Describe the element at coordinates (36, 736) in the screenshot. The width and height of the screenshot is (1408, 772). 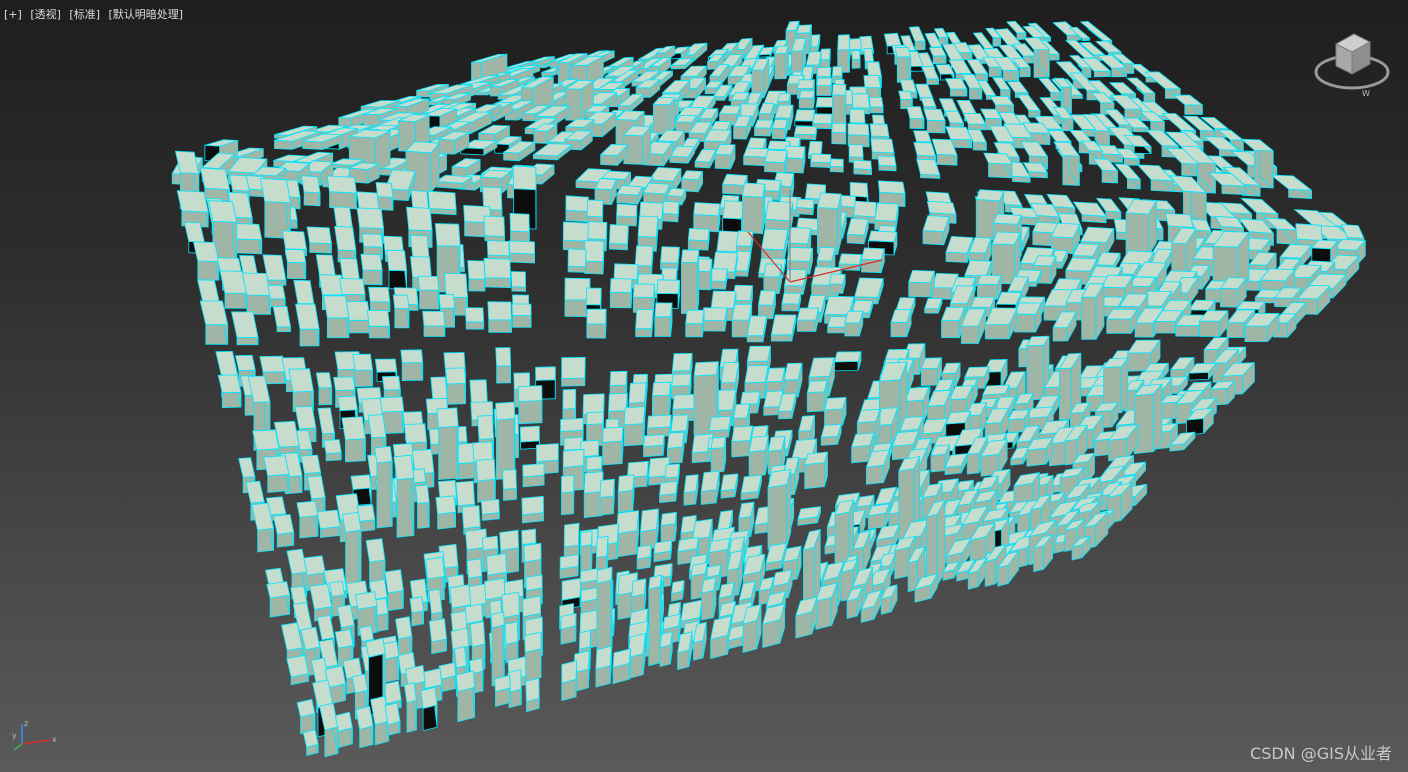
I see `axis-tripod-icon: z x y` at that location.